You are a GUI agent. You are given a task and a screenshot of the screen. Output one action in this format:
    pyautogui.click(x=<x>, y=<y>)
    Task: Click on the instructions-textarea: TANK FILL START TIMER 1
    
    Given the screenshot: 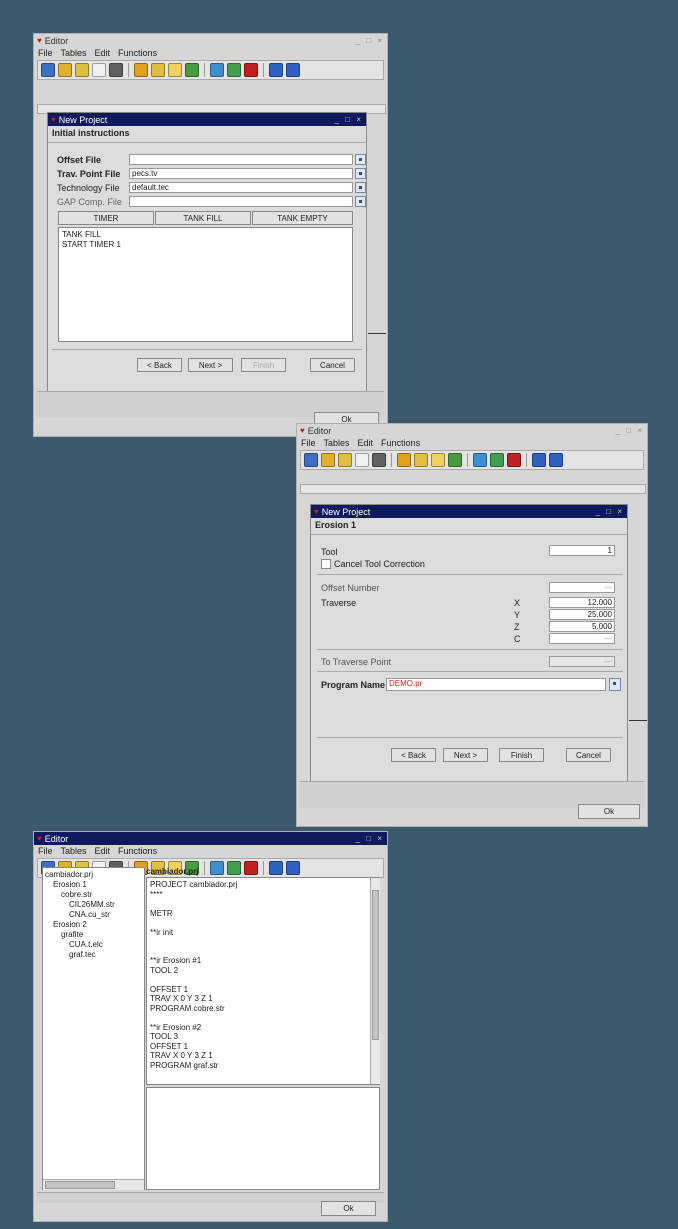 What is the action you would take?
    pyautogui.click(x=205, y=284)
    